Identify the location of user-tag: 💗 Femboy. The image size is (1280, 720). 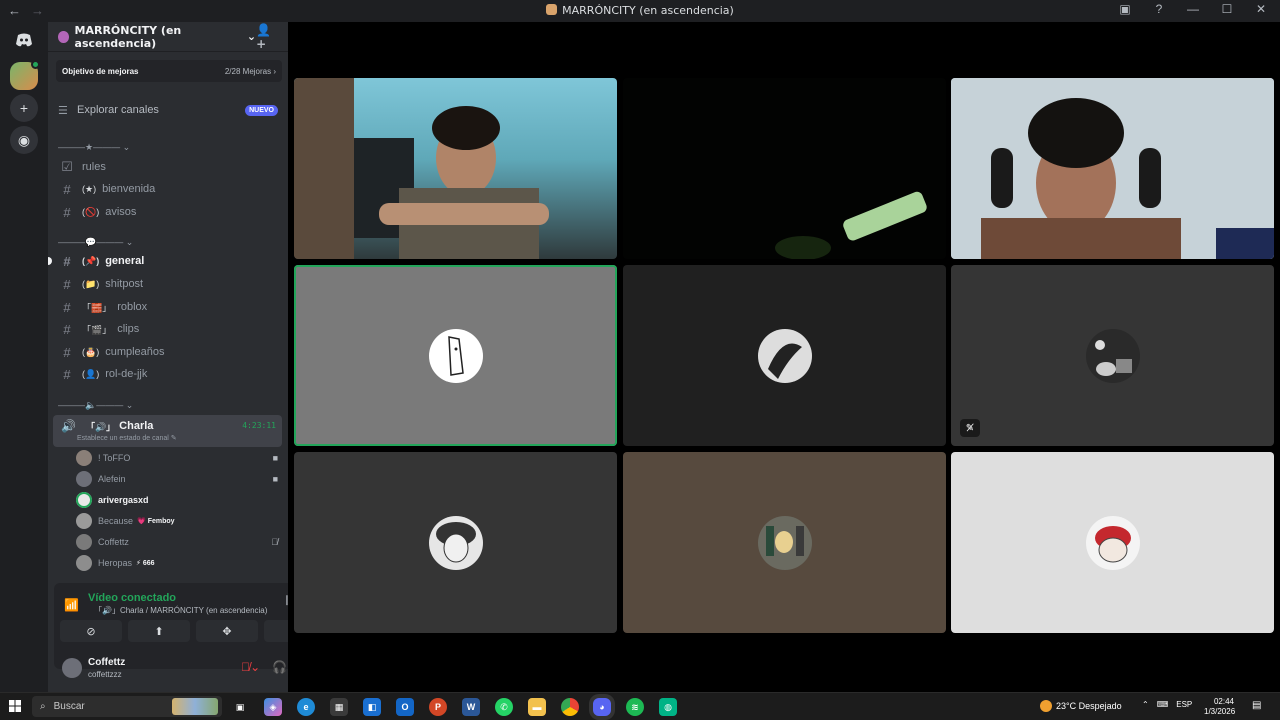
(156, 521).